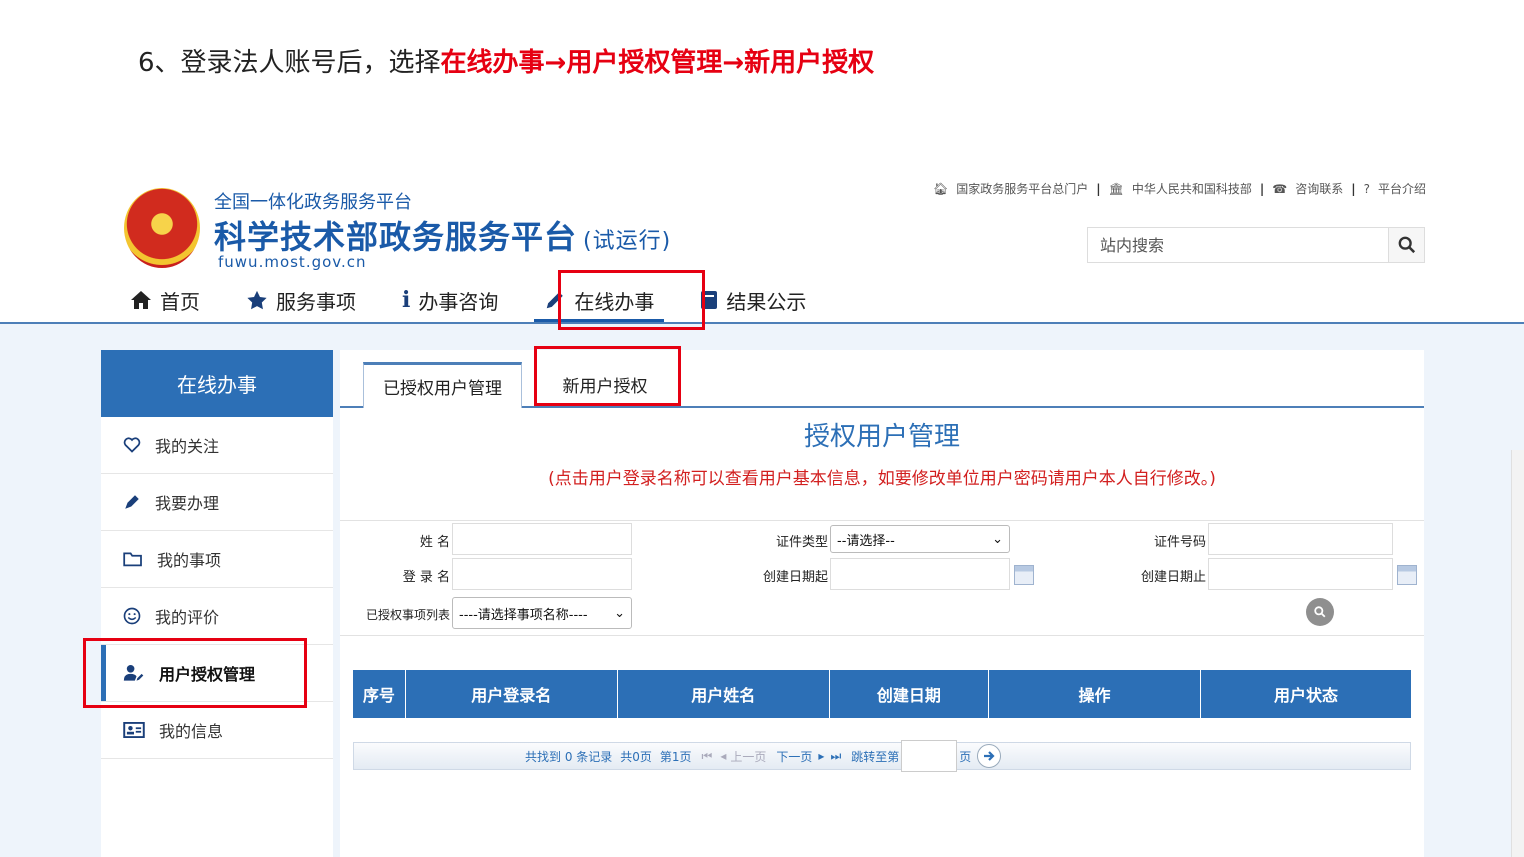  What do you see at coordinates (187, 446) in the screenshot?
I see `sidebar-item-label: 我的关注` at bounding box center [187, 446].